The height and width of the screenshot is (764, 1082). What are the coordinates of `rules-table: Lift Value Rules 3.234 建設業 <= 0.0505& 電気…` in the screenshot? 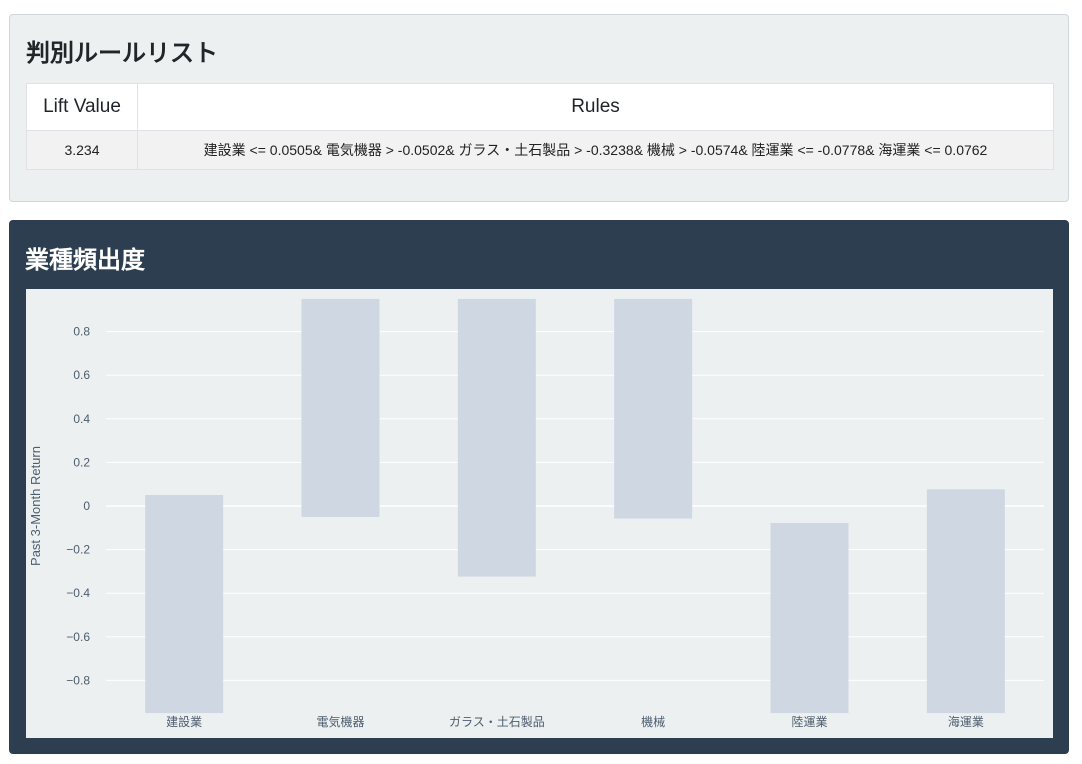 It's located at (540, 126).